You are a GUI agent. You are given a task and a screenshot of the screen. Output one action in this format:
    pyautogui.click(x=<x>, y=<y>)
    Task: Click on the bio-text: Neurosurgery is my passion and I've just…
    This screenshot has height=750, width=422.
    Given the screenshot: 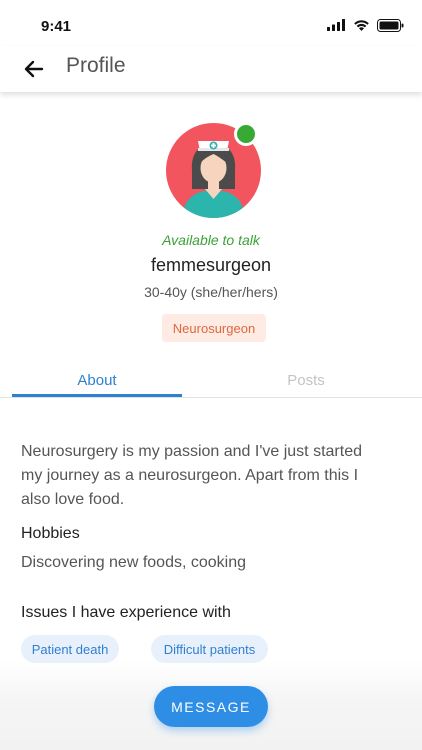 What is the action you would take?
    pyautogui.click(x=191, y=475)
    